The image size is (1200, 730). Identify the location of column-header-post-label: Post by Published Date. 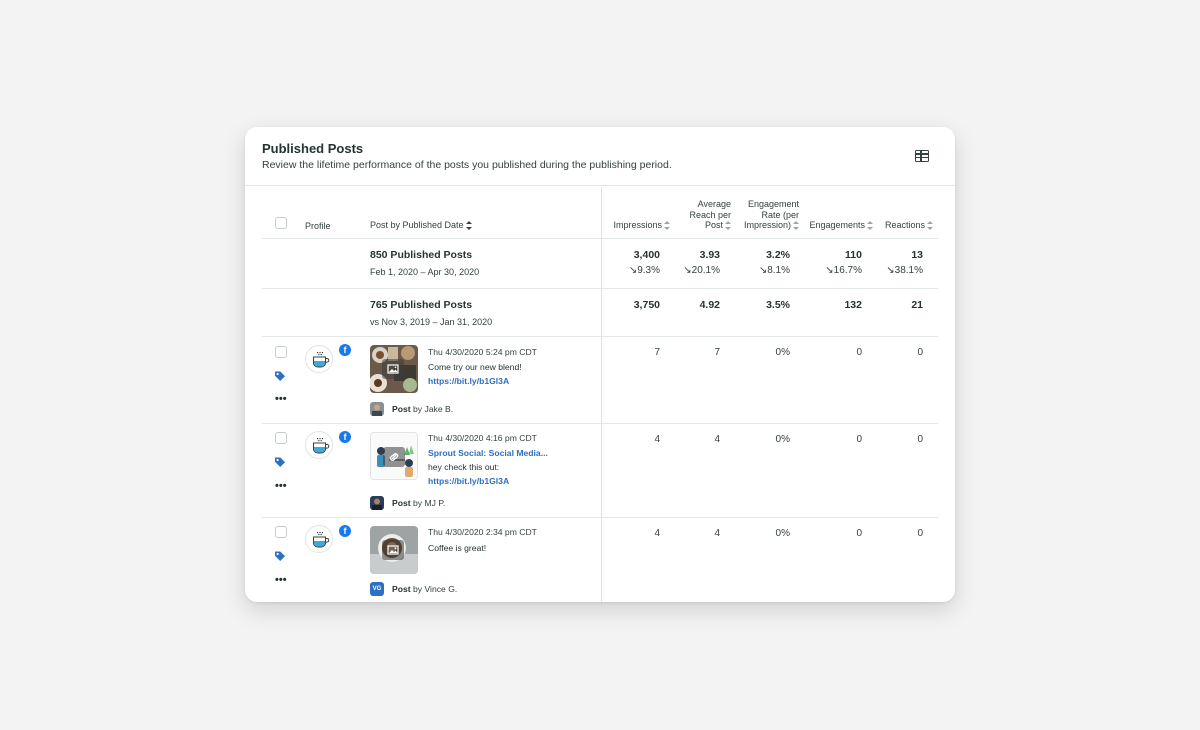
(417, 225).